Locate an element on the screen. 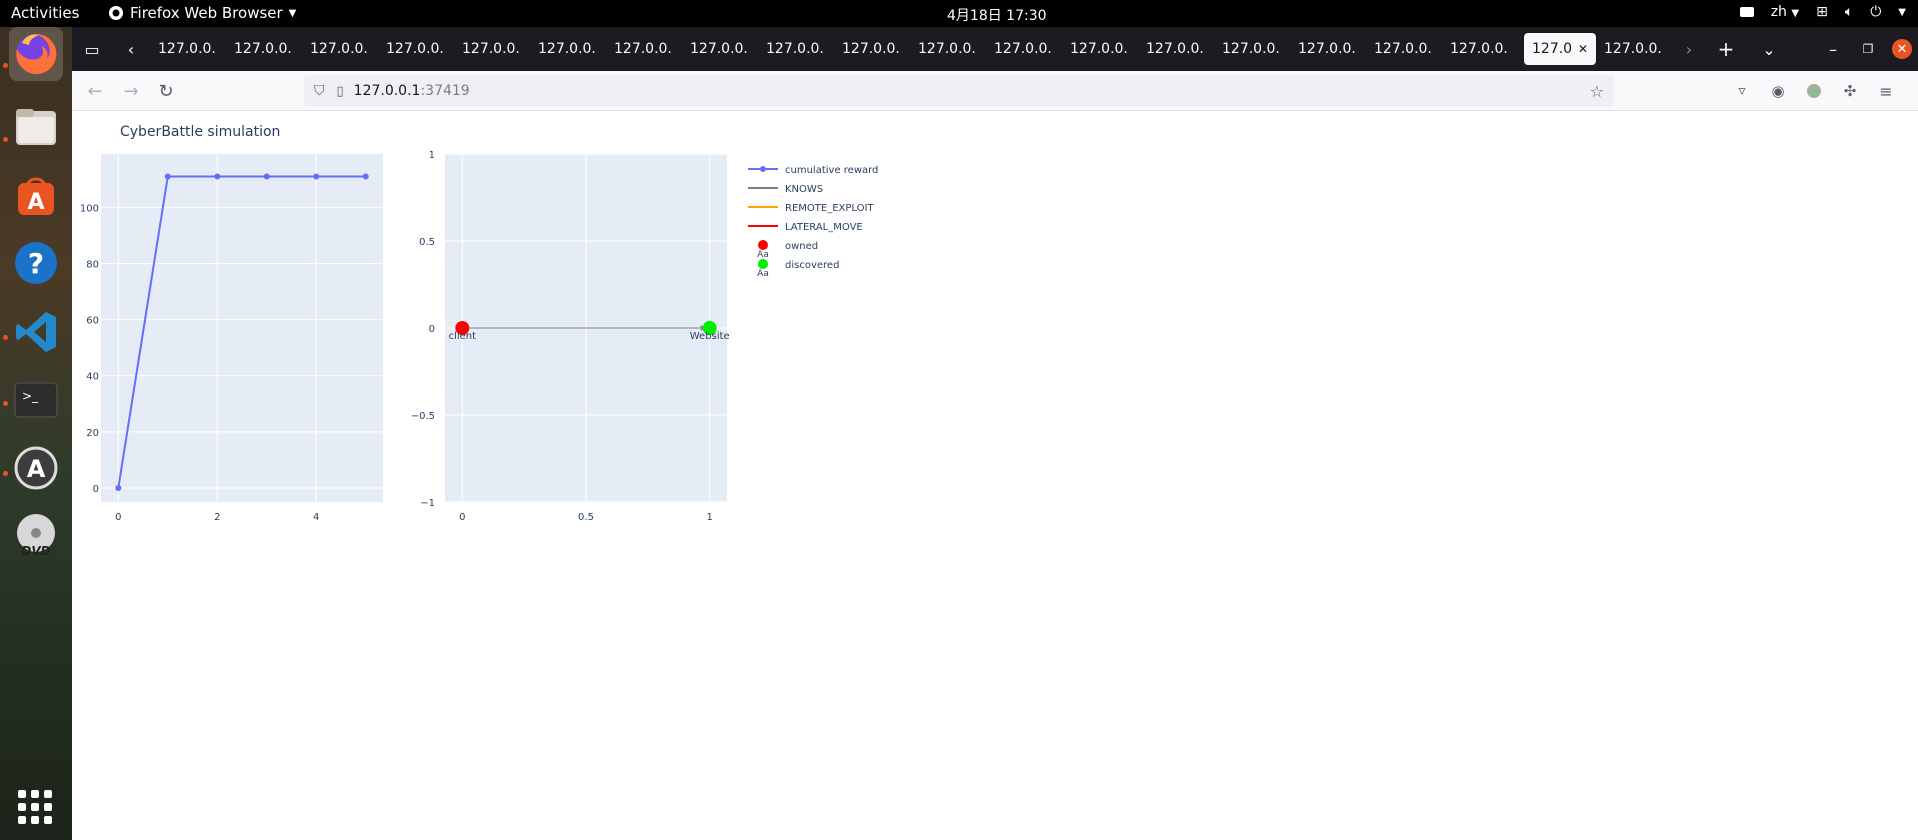  url-bar: ⛉ ▯ 127.0.0.1:37419 ☆ is located at coordinates (959, 91).